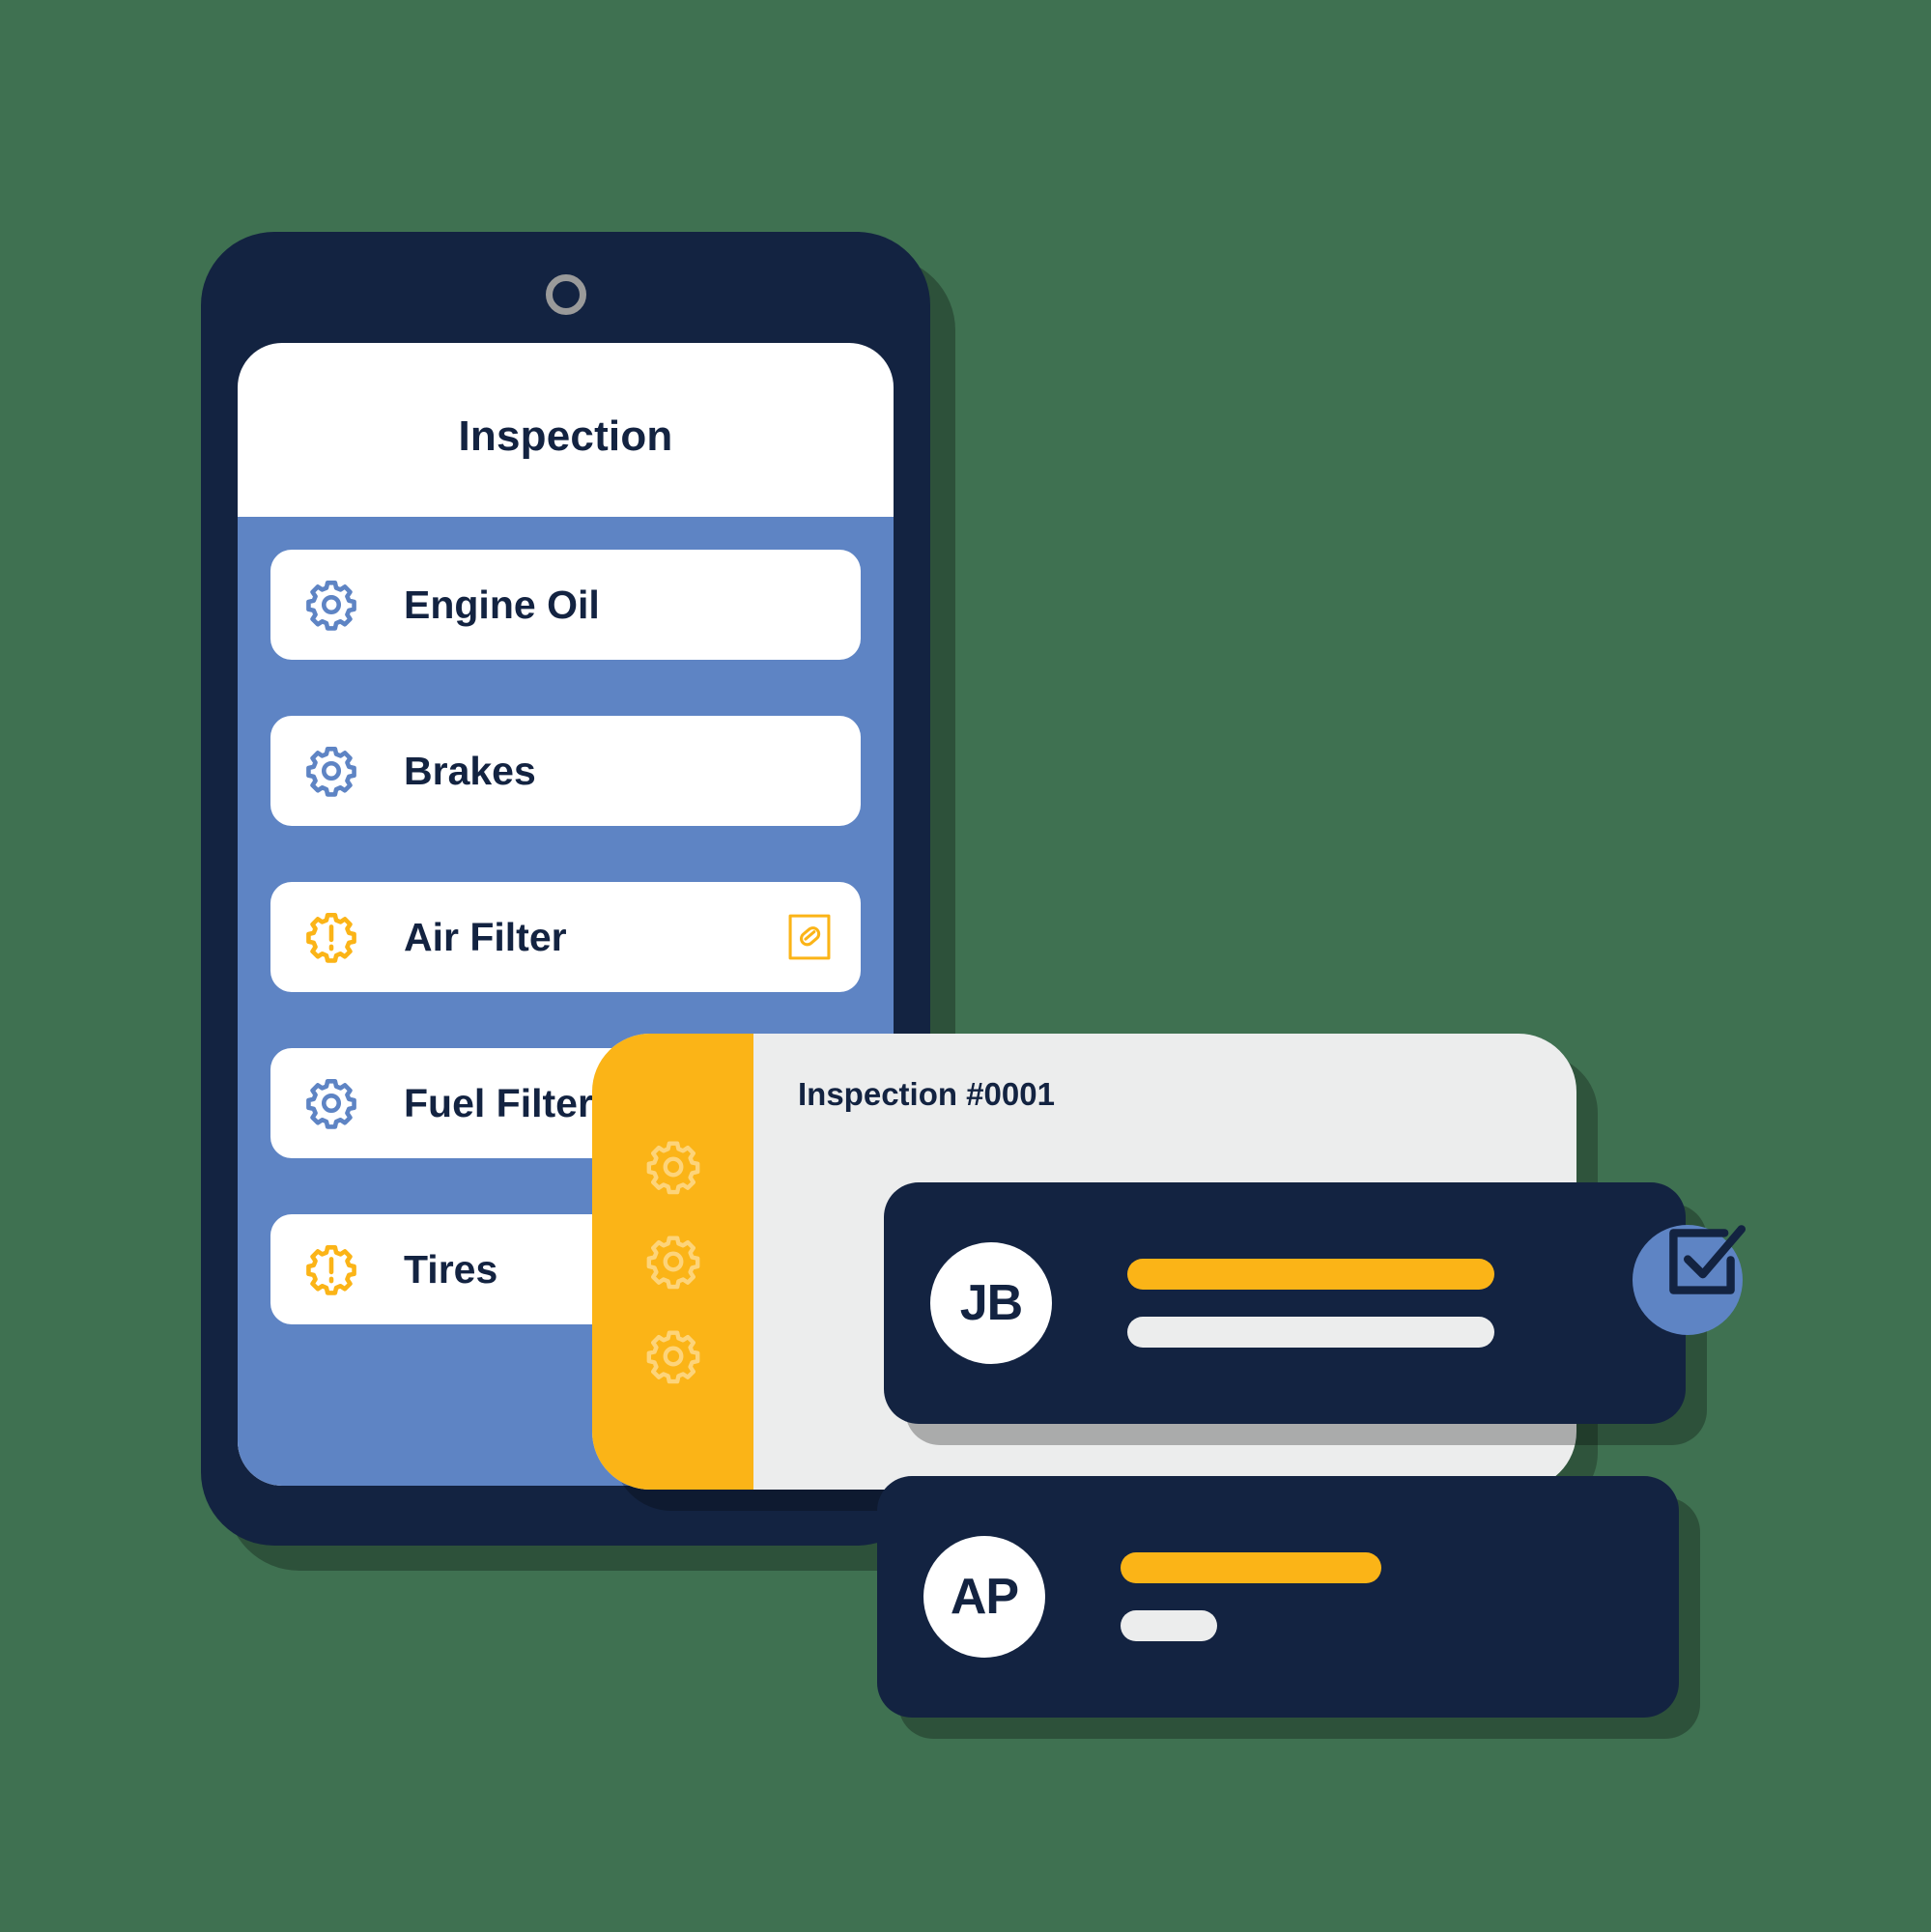 The image size is (1931, 1932). Describe the element at coordinates (984, 1597) in the screenshot. I see `avatar: AP` at that location.